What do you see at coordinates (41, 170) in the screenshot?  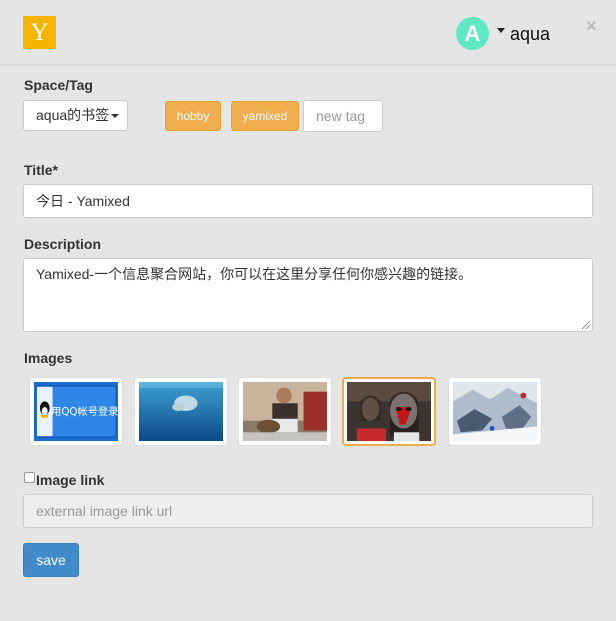 I see `title-label: Title*` at bounding box center [41, 170].